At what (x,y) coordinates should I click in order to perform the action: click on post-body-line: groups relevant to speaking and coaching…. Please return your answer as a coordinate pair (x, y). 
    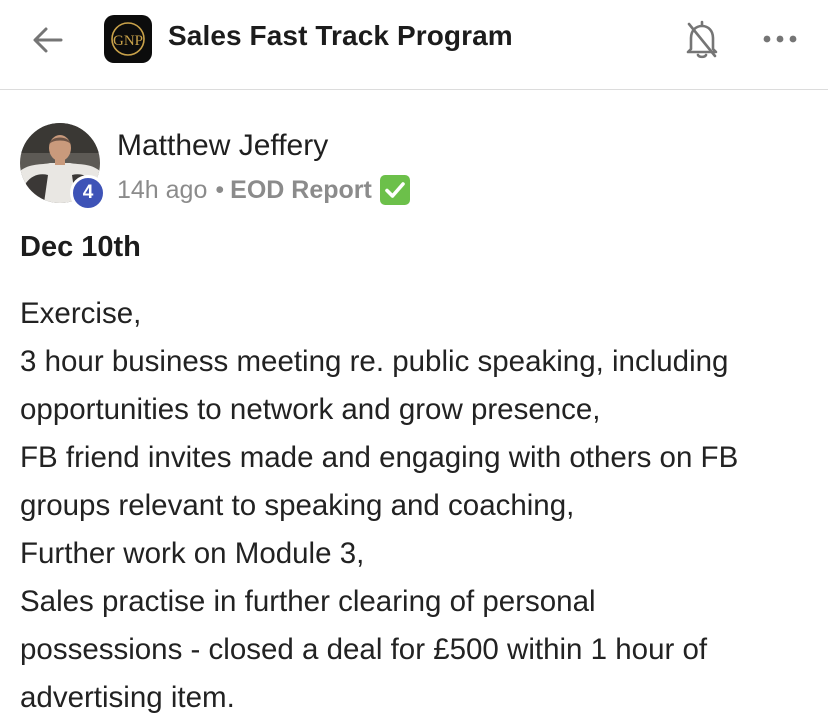
    Looking at the image, I should click on (297, 505).